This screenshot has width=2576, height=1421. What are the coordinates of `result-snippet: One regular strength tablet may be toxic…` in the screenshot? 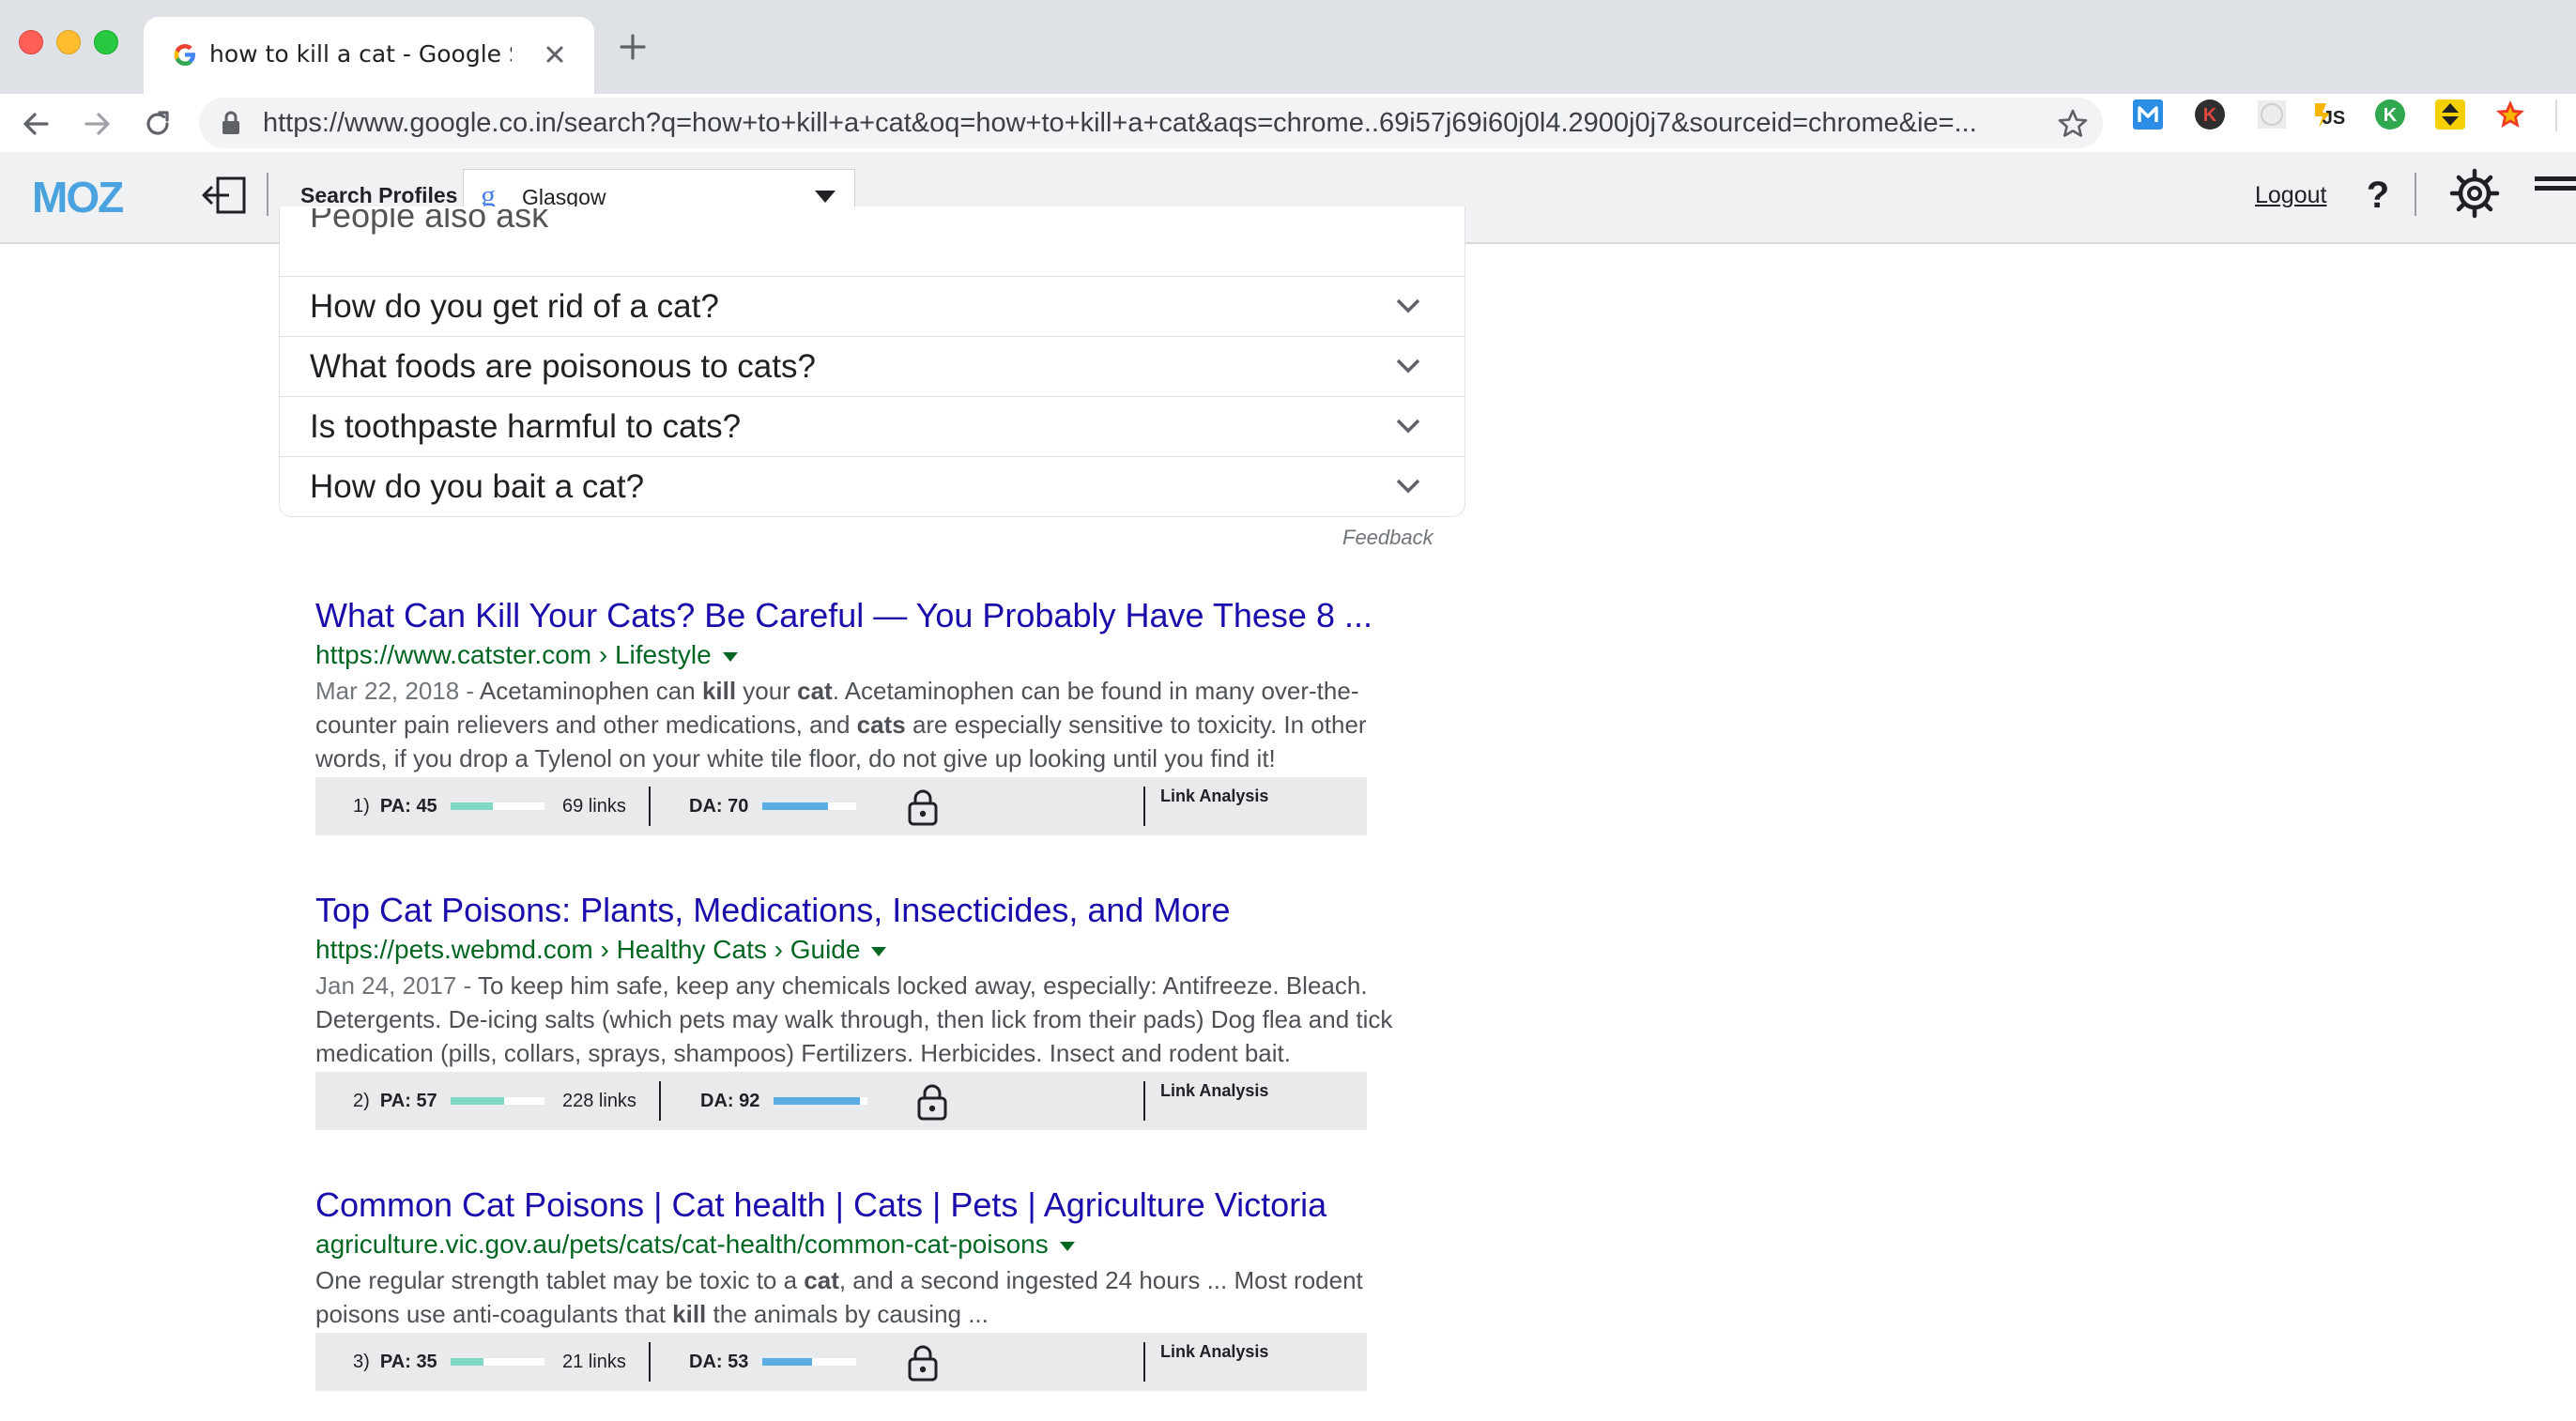 It's located at (860, 1297).